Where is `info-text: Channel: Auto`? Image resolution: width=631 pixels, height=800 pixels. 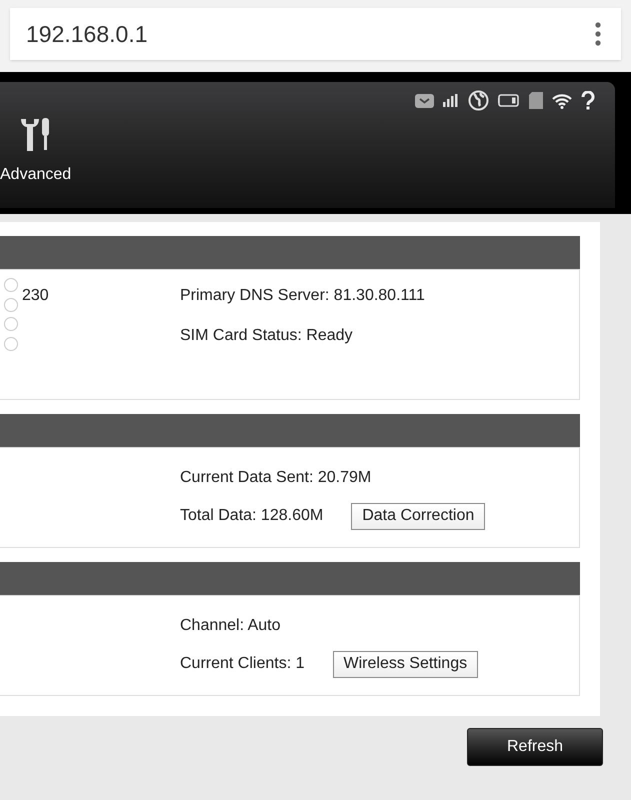
info-text: Channel: Auto is located at coordinates (231, 626).